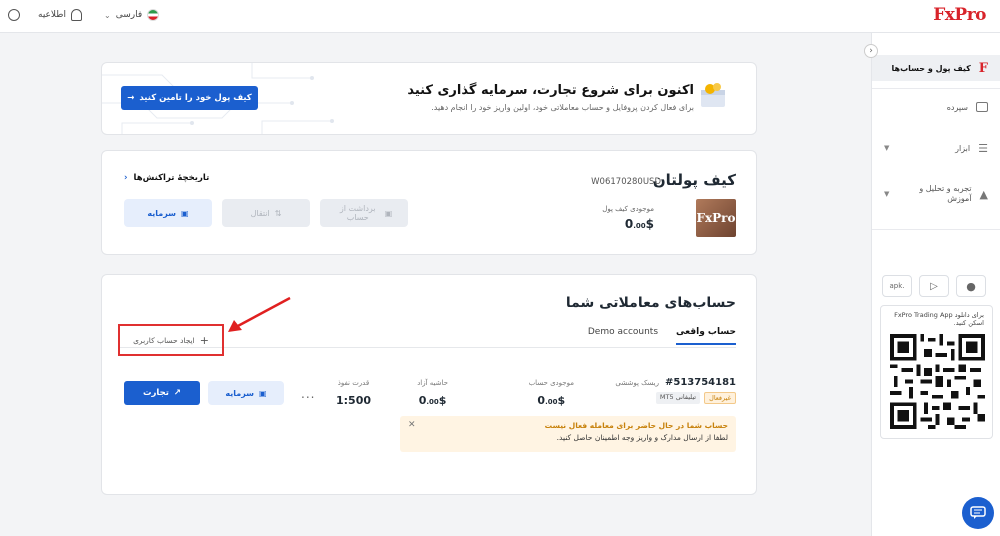 The width and height of the screenshot is (1000, 536). I want to click on transaction-history-link: تاریخچهٔ تراکنش‌ها ‹, so click(166, 178).